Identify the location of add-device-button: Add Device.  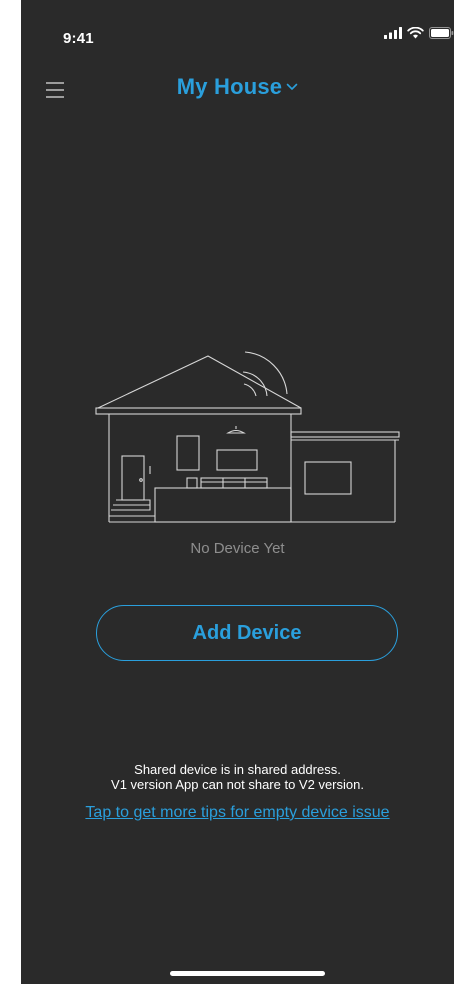
(247, 633).